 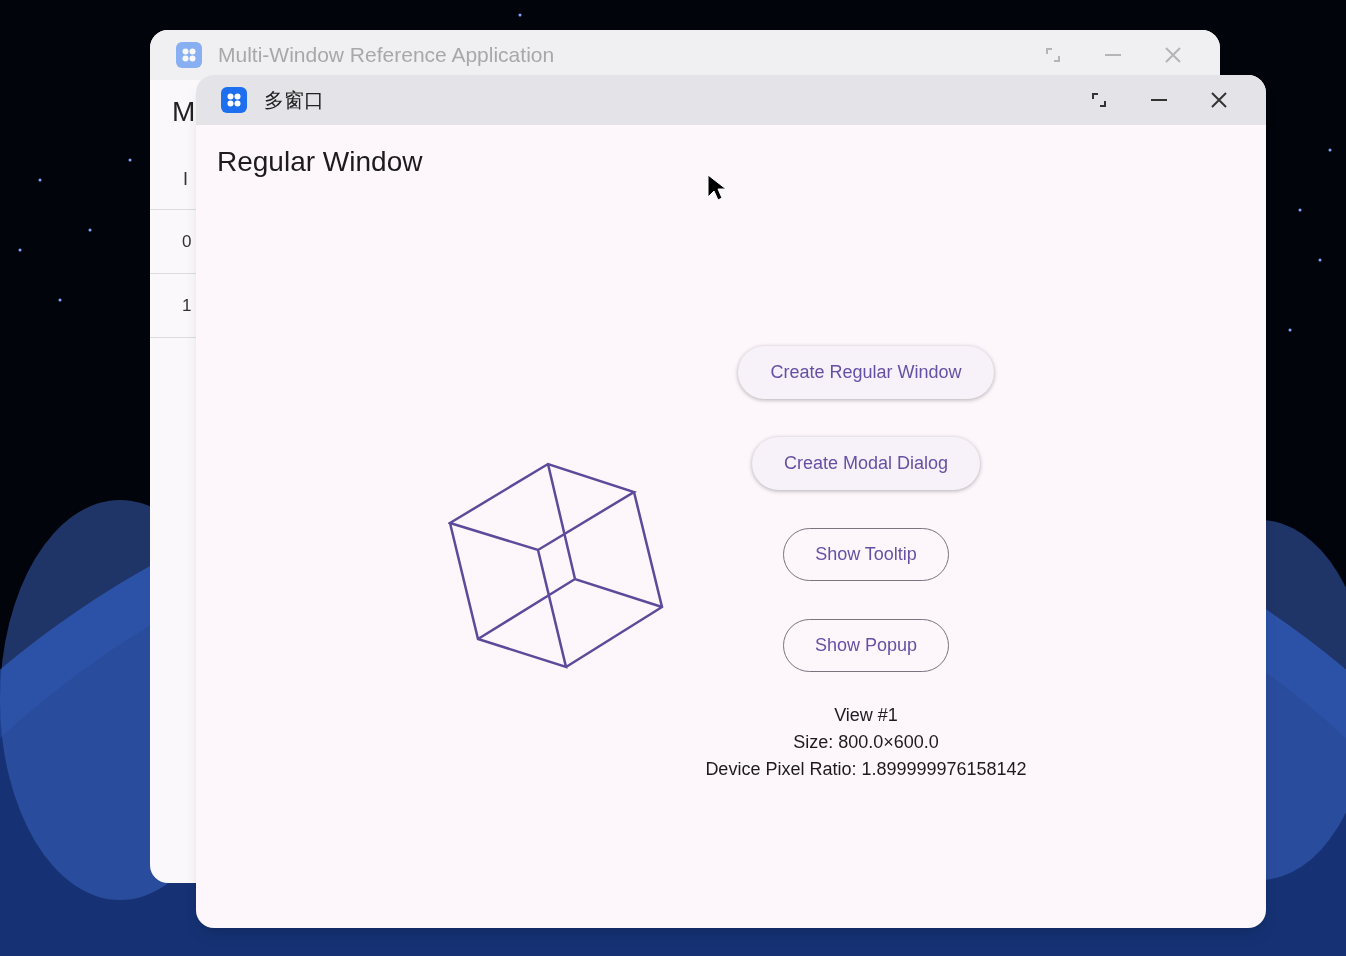 I want to click on table-cell-text: 1, so click(x=187, y=305).